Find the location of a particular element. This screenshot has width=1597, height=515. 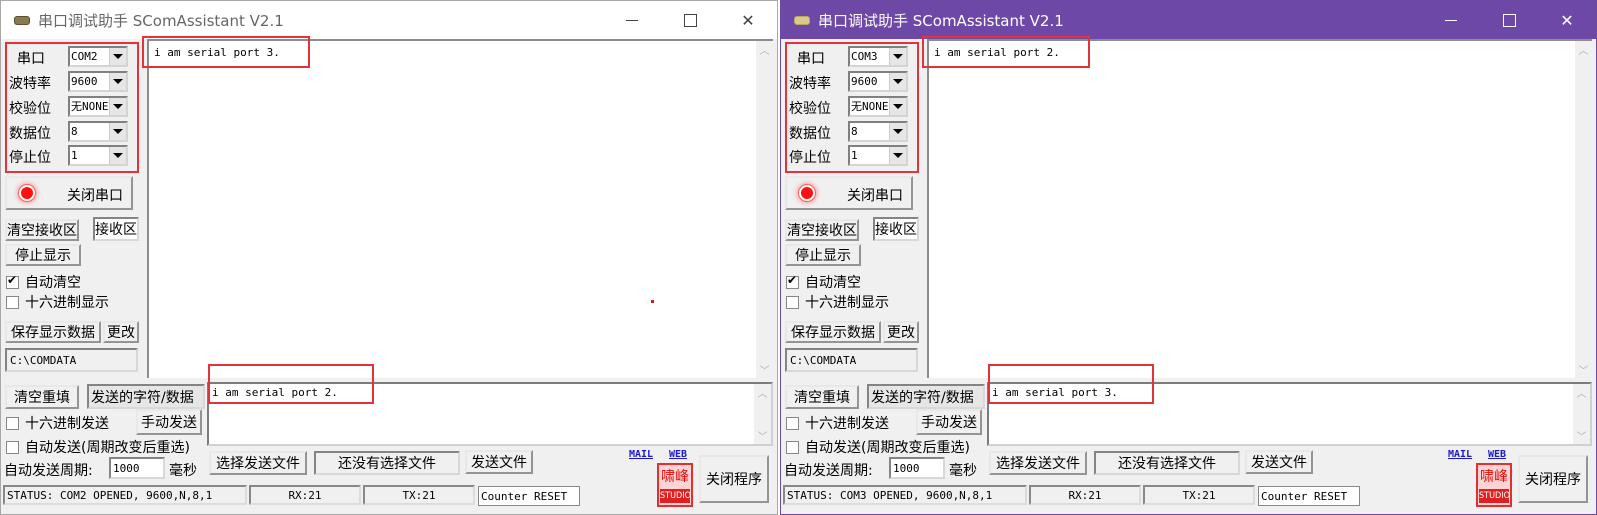

port-select: COM2 is located at coordinates (98, 56).